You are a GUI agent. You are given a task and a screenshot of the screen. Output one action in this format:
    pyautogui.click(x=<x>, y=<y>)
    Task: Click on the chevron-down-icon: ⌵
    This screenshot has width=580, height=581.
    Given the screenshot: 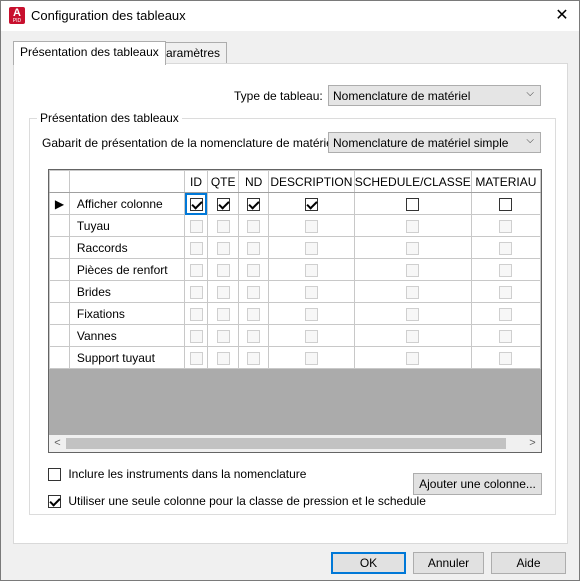 What is the action you would take?
    pyautogui.click(x=530, y=140)
    